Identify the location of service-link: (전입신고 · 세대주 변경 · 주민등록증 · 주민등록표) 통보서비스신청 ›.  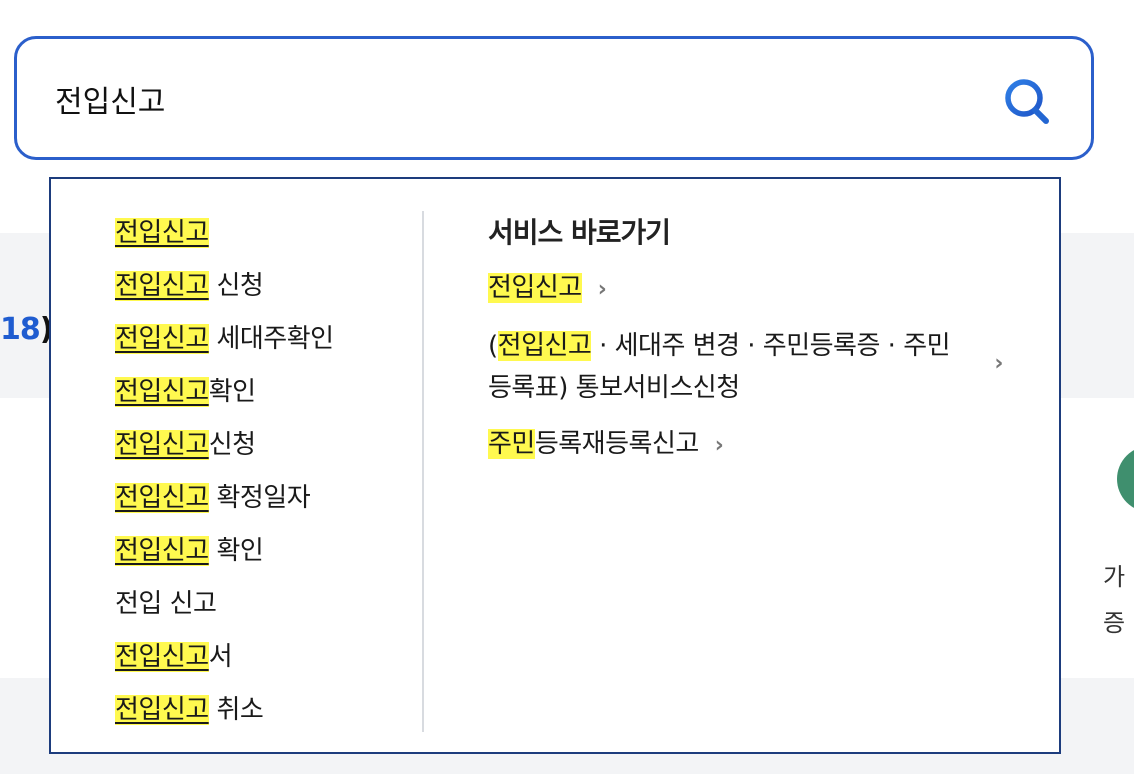
(745, 367).